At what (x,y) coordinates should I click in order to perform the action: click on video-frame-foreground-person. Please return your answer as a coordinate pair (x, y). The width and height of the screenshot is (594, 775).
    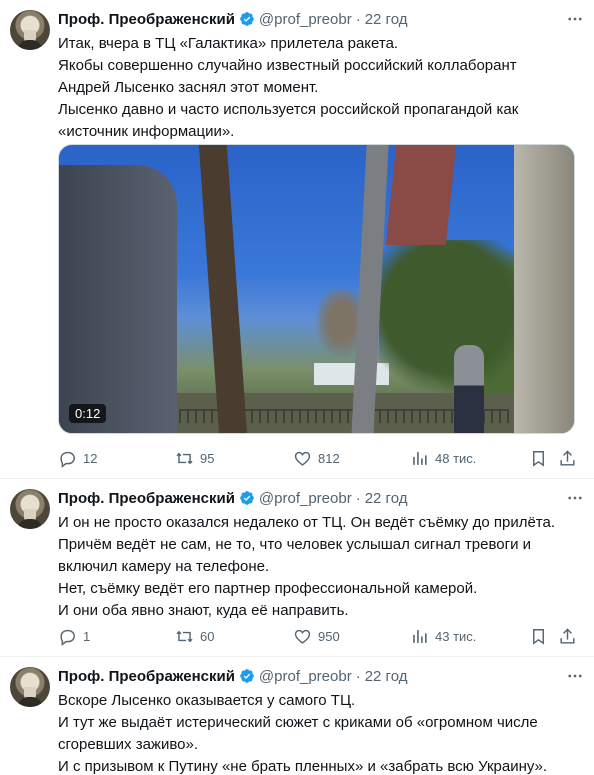
    Looking at the image, I should click on (118, 299).